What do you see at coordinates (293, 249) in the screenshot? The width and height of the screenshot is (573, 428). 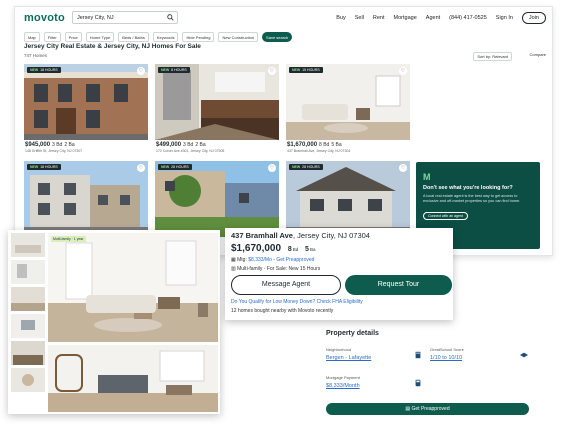 I see `bed-count: 8Bd` at bounding box center [293, 249].